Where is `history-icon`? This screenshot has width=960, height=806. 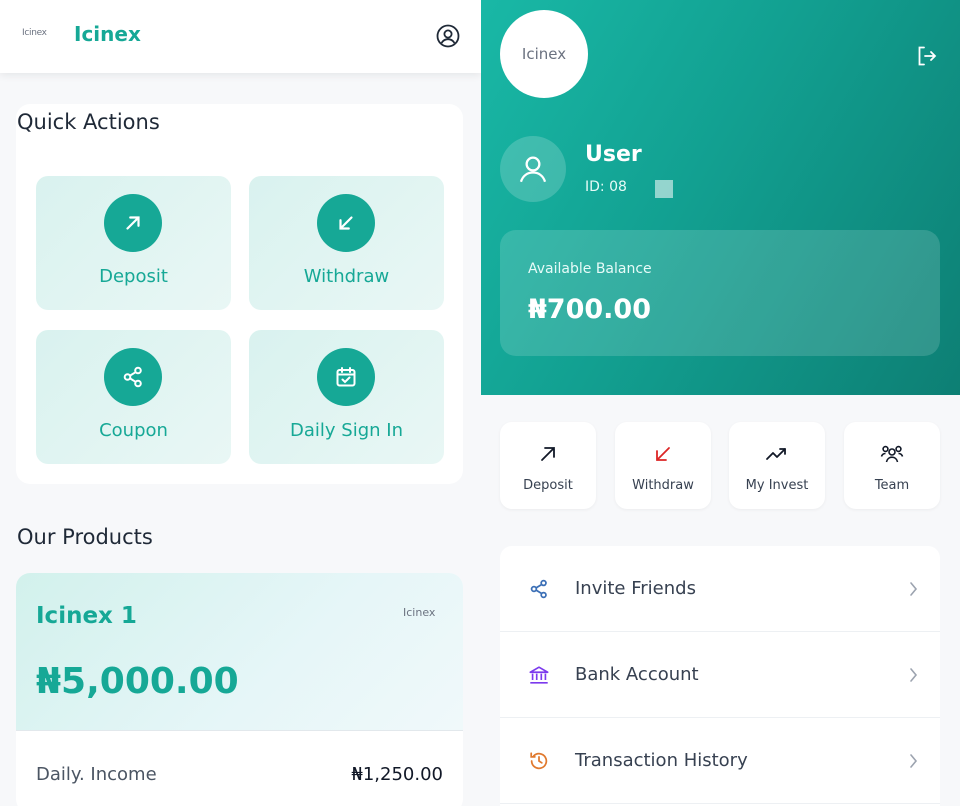 history-icon is located at coordinates (539, 761).